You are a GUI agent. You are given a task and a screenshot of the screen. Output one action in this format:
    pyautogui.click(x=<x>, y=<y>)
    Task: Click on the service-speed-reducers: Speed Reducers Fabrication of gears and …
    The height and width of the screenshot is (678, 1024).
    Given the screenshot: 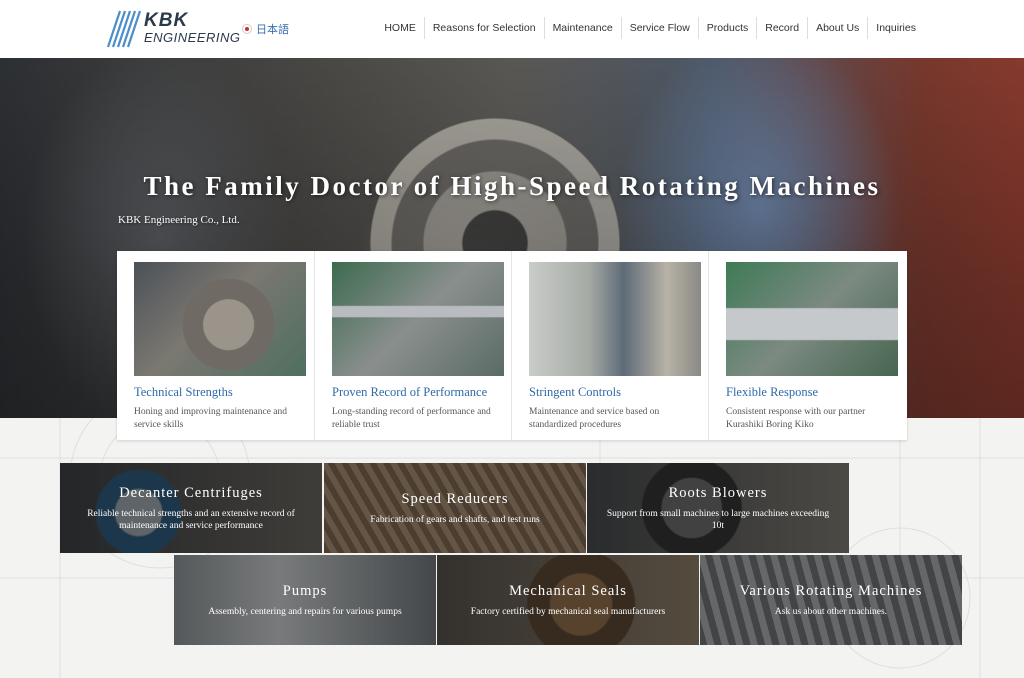 What is the action you would take?
    pyautogui.click(x=455, y=508)
    